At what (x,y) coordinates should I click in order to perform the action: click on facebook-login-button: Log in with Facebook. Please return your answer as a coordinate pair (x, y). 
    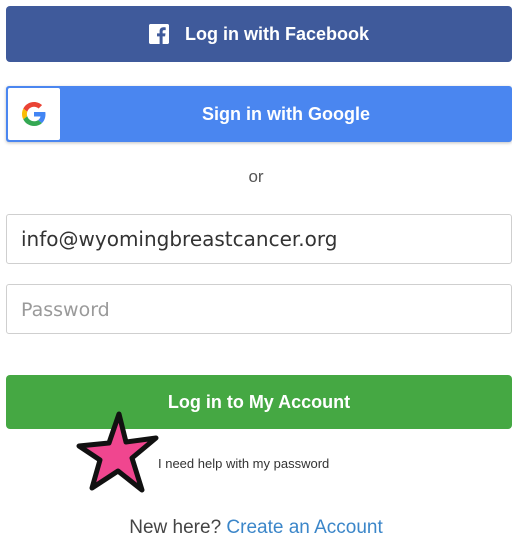
    Looking at the image, I should click on (259, 34).